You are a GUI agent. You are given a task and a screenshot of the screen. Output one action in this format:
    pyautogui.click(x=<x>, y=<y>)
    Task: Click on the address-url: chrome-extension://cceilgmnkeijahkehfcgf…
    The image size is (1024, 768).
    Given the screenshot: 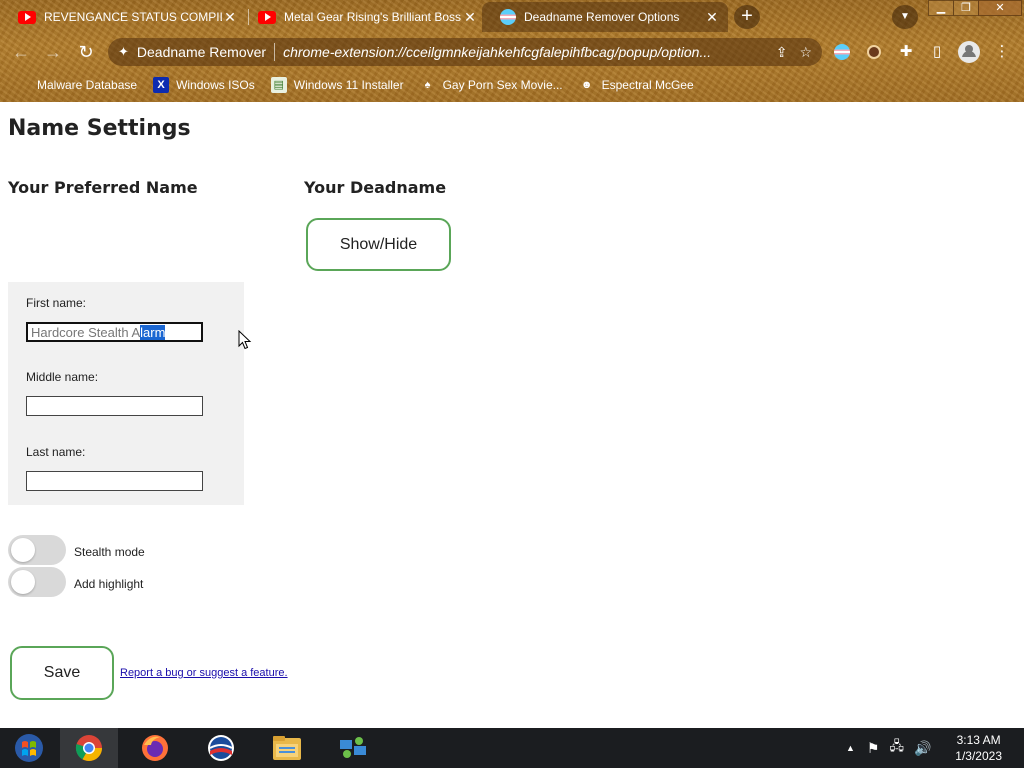 What is the action you would take?
    pyautogui.click(x=497, y=52)
    